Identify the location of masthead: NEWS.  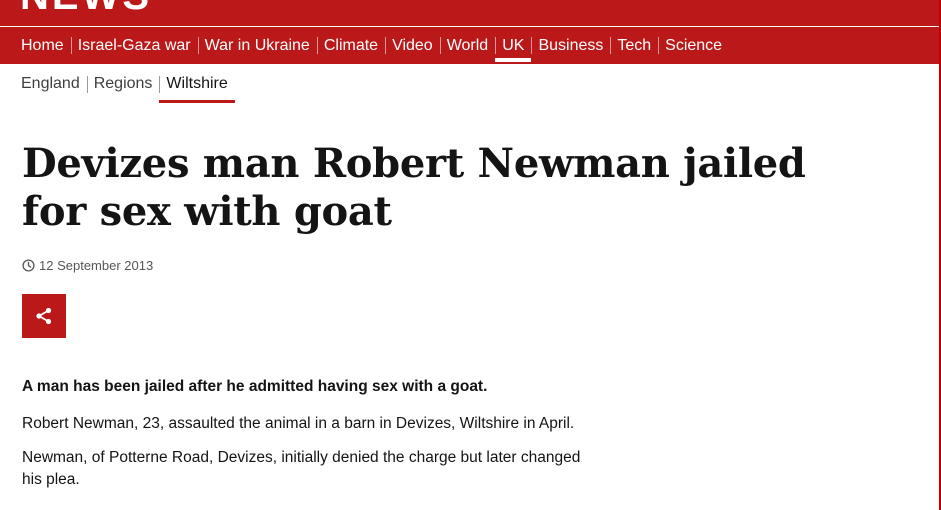
(469, 13).